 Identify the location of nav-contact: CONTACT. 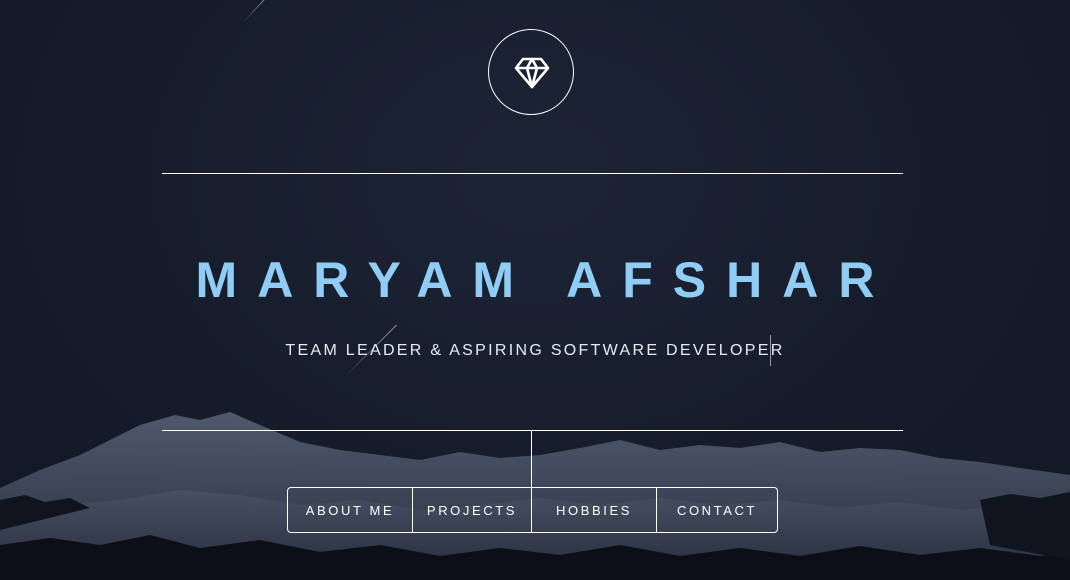
(716, 510).